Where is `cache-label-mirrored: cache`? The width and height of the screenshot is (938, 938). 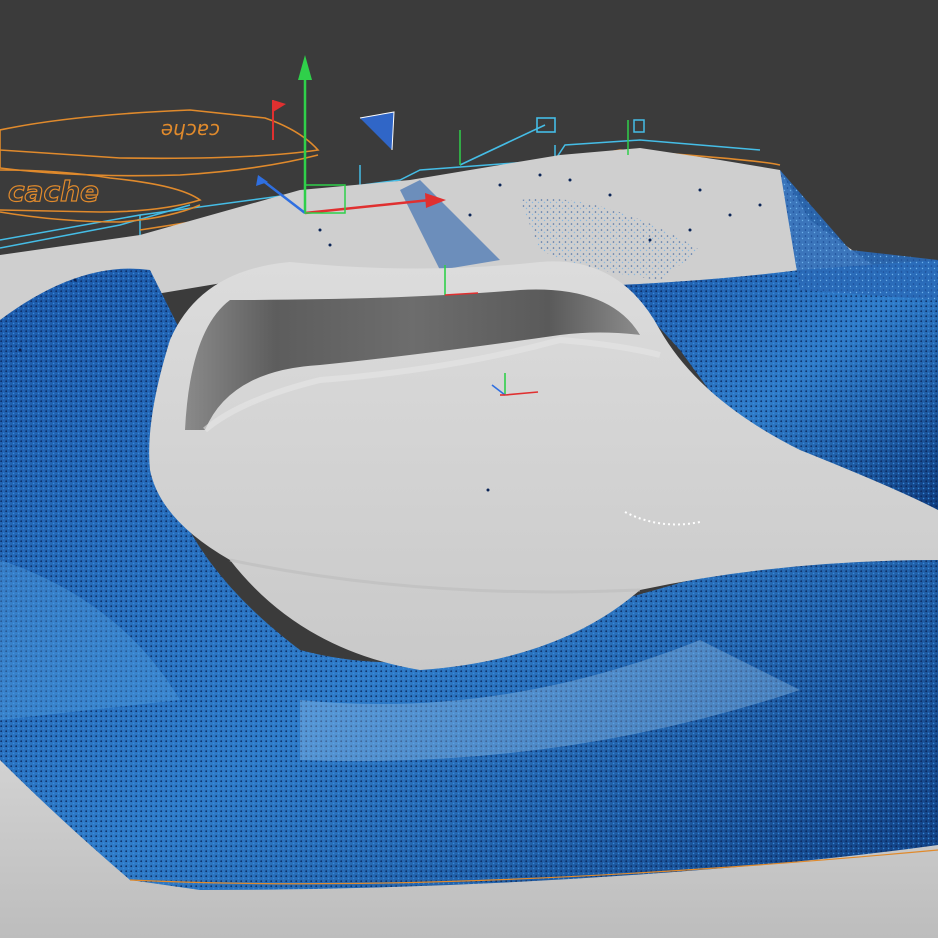
cache-label-mirrored: cache is located at coordinates (190, 131).